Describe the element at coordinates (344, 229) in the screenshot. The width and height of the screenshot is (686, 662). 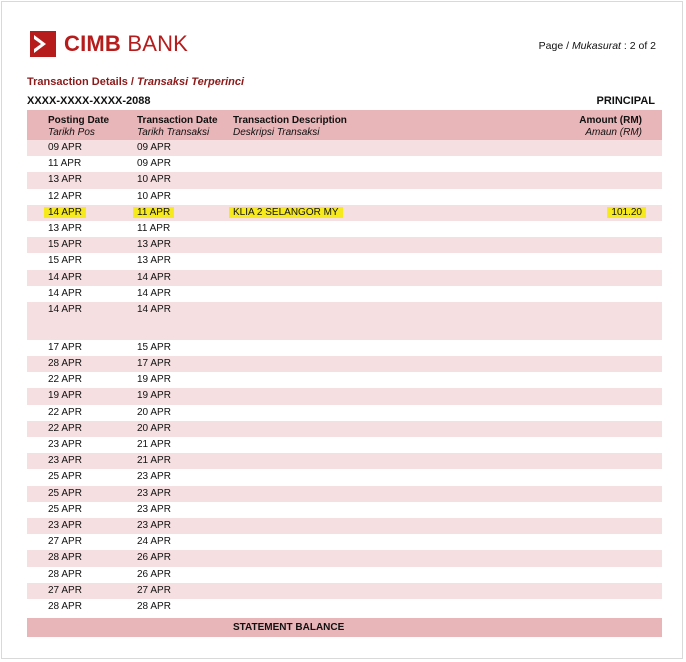
I see `table-row: 13 APR 11 APR` at that location.